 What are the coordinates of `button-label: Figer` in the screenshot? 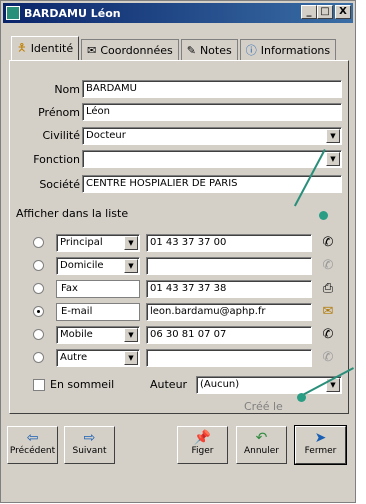 It's located at (202, 451).